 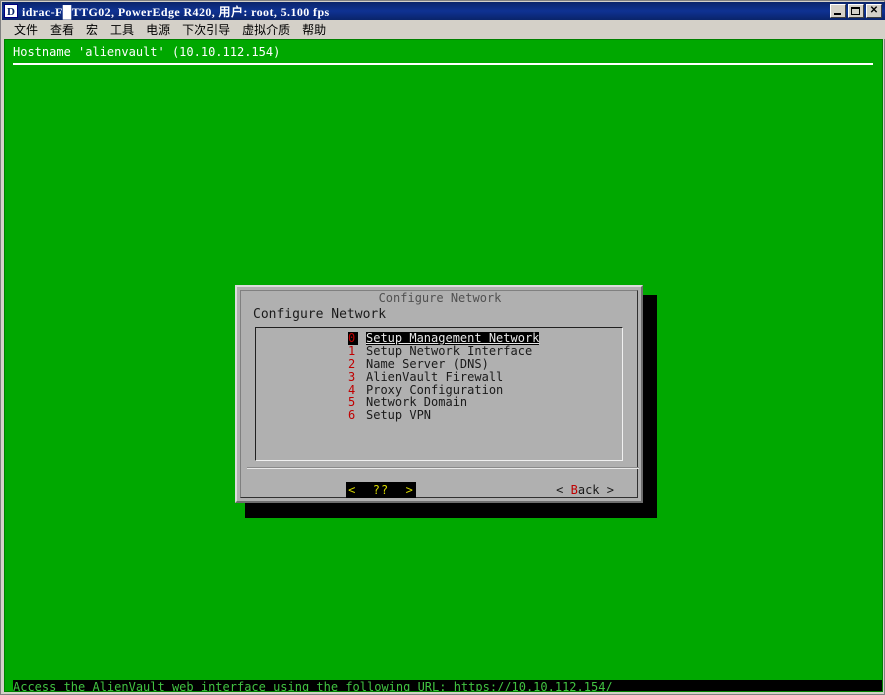 What do you see at coordinates (352, 363) in the screenshot?
I see `menu-option-number: 2` at bounding box center [352, 363].